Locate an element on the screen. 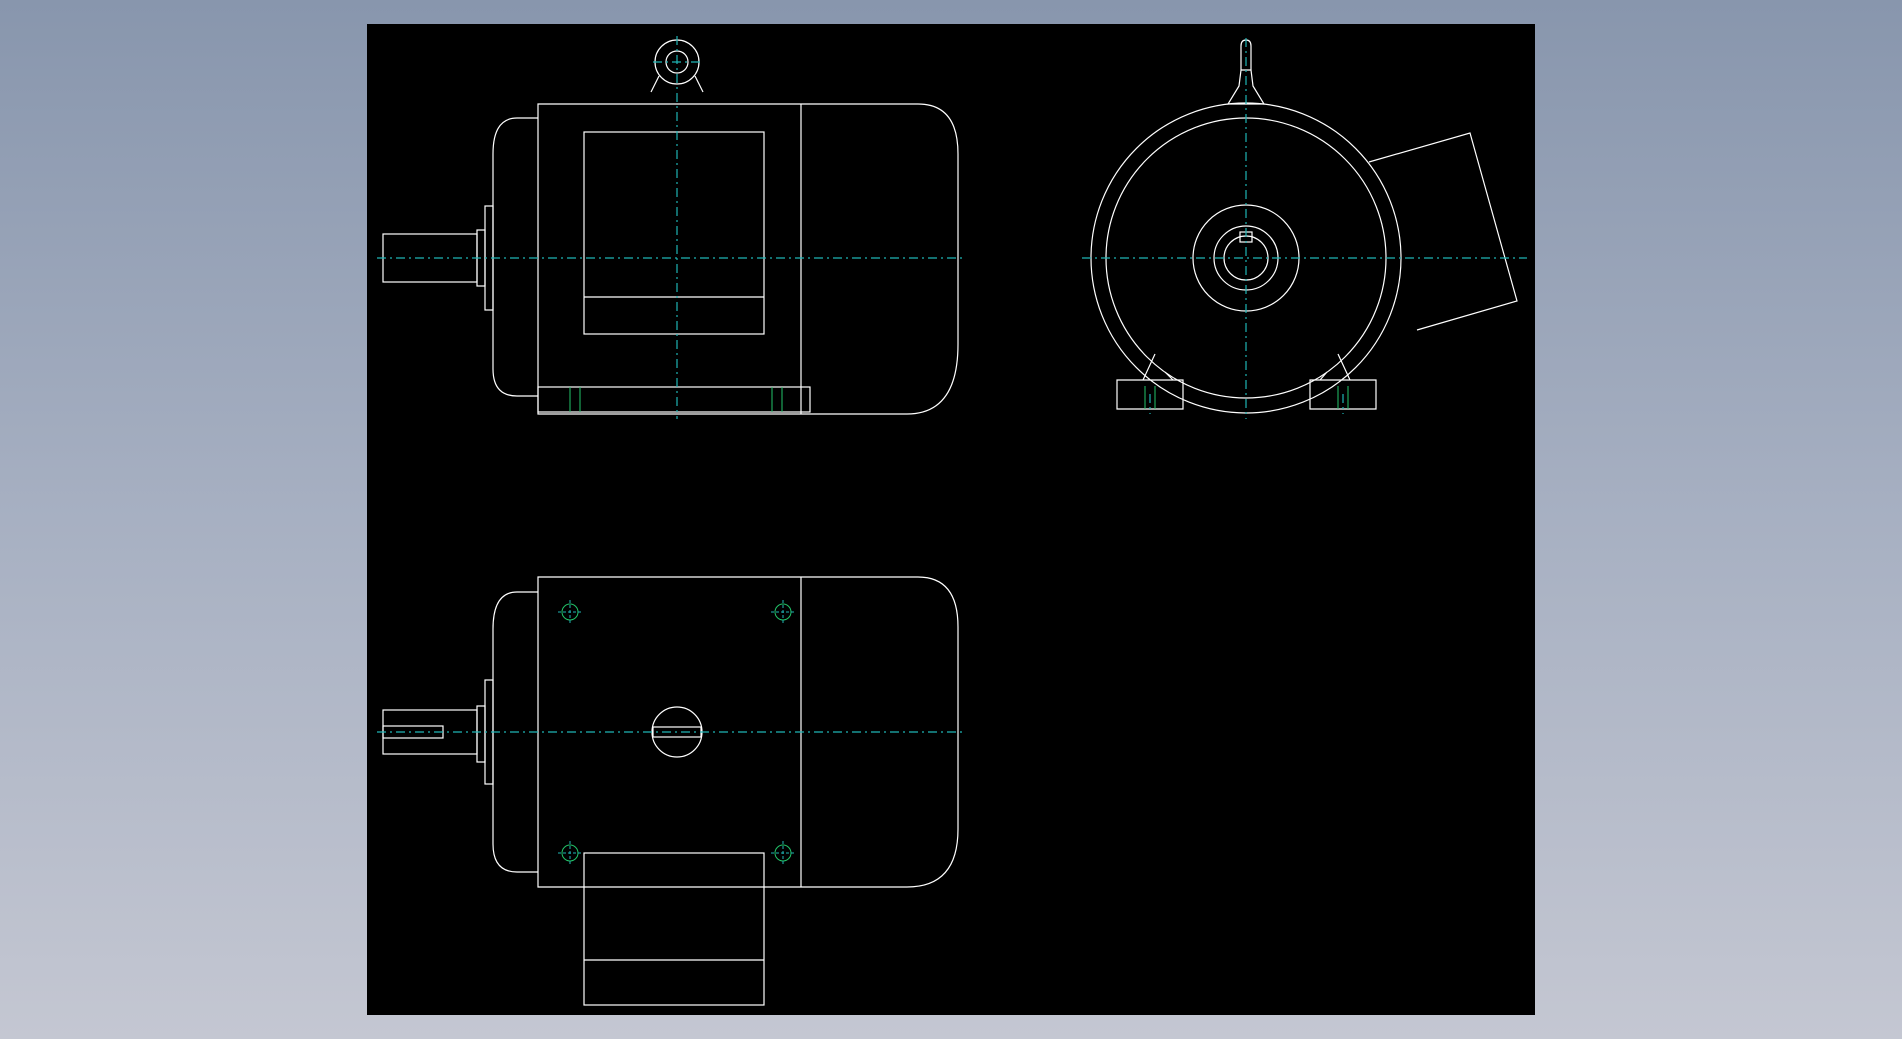 This screenshot has width=1902, height=1039. terminal-box-angled is located at coordinates (1443, 231).